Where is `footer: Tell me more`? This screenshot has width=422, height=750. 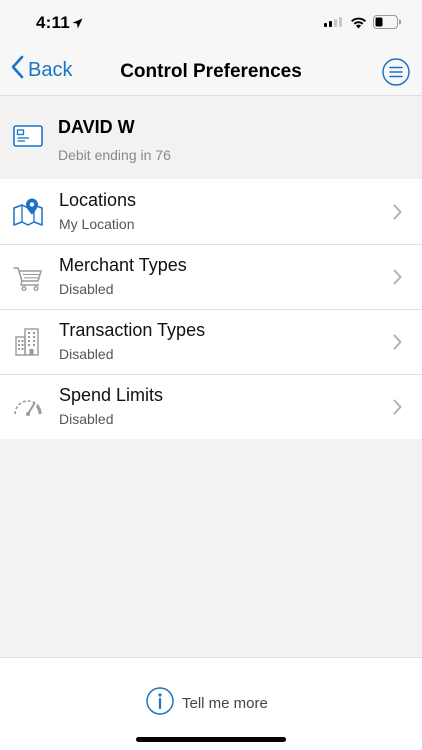 footer: Tell me more is located at coordinates (211, 703).